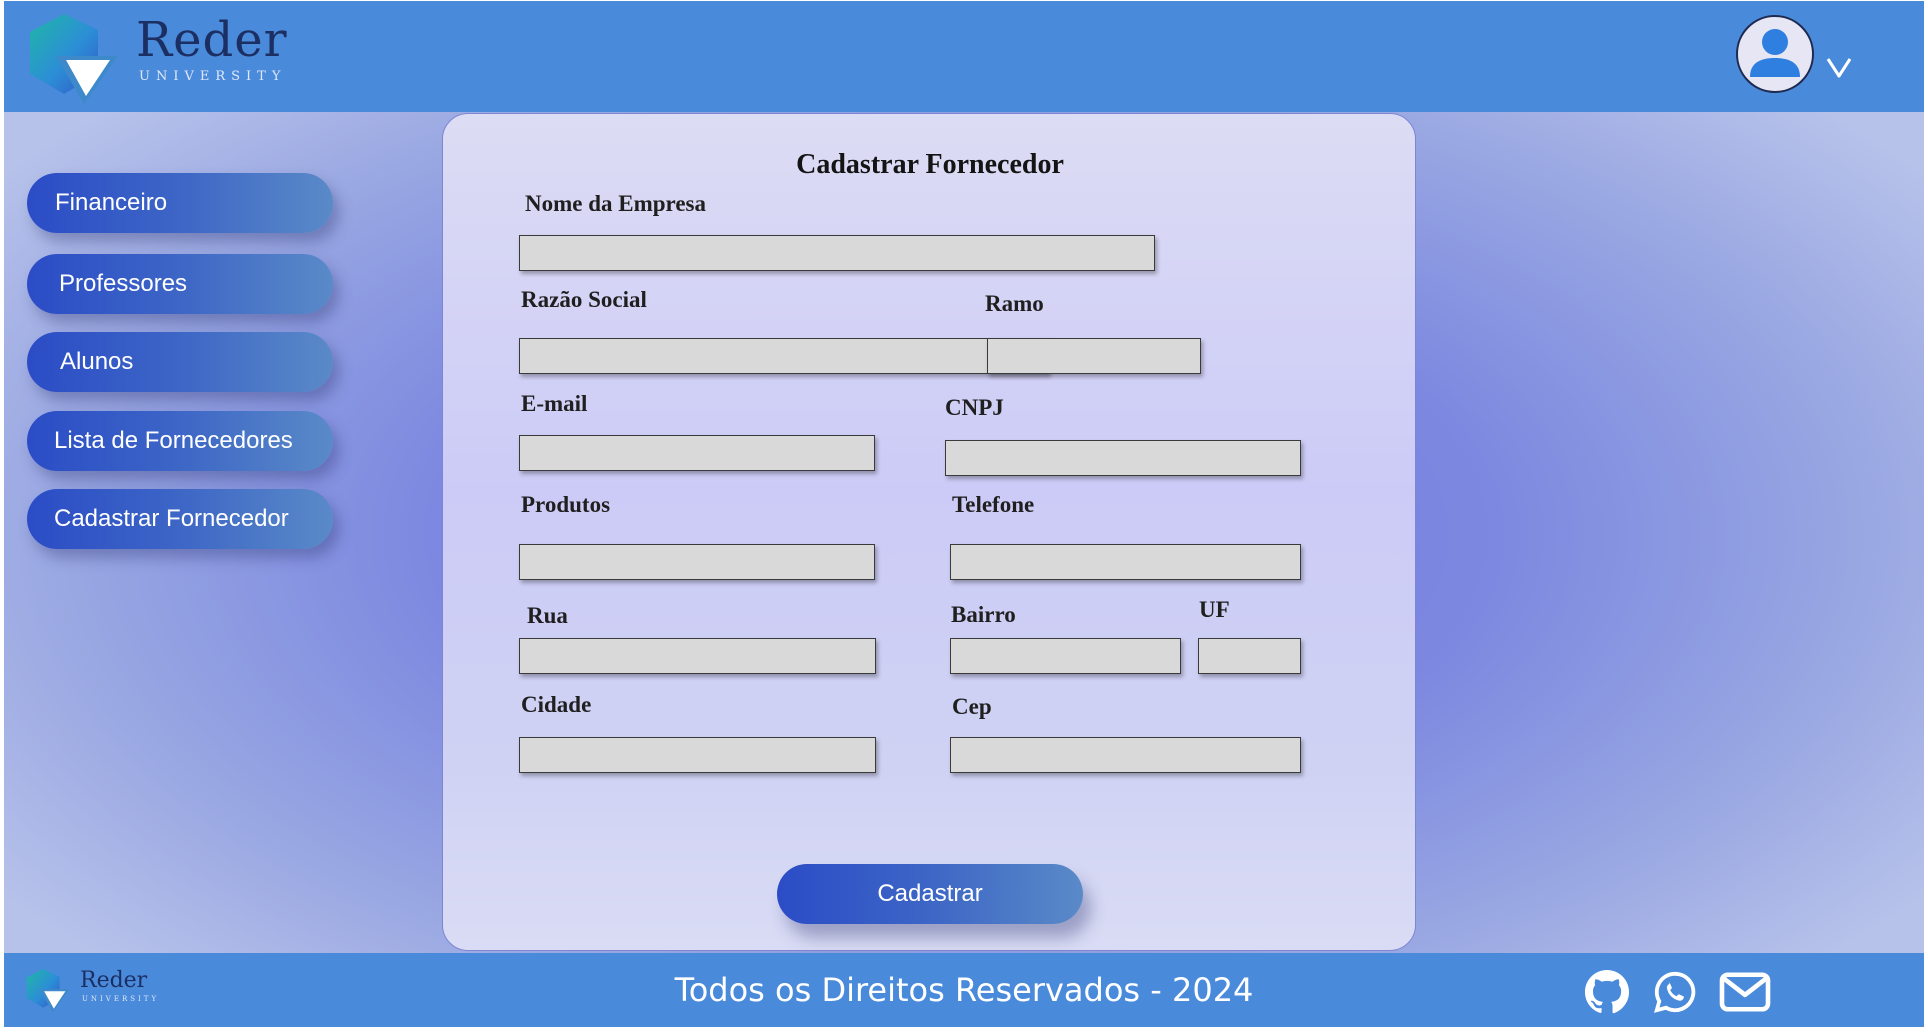  Describe the element at coordinates (972, 706) in the screenshot. I see `label-cep: Cep` at that location.